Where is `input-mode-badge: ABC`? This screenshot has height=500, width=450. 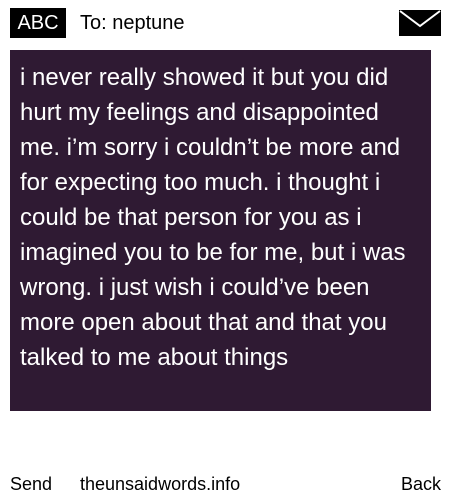 input-mode-badge: ABC is located at coordinates (38, 23).